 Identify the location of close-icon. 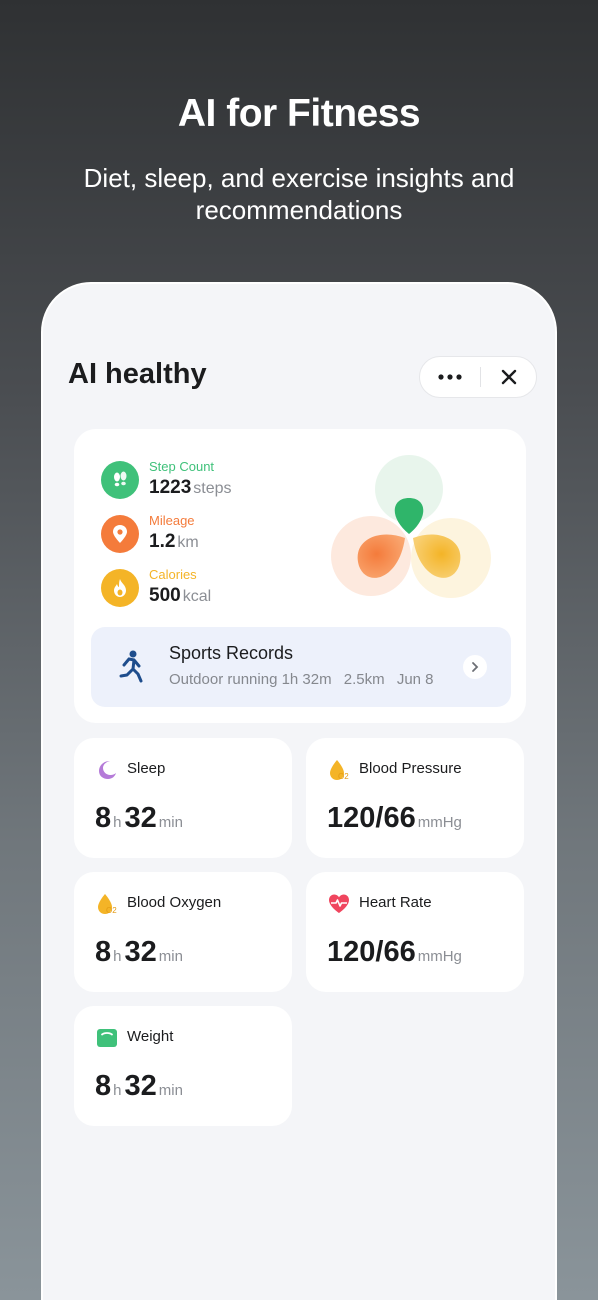
(508, 377).